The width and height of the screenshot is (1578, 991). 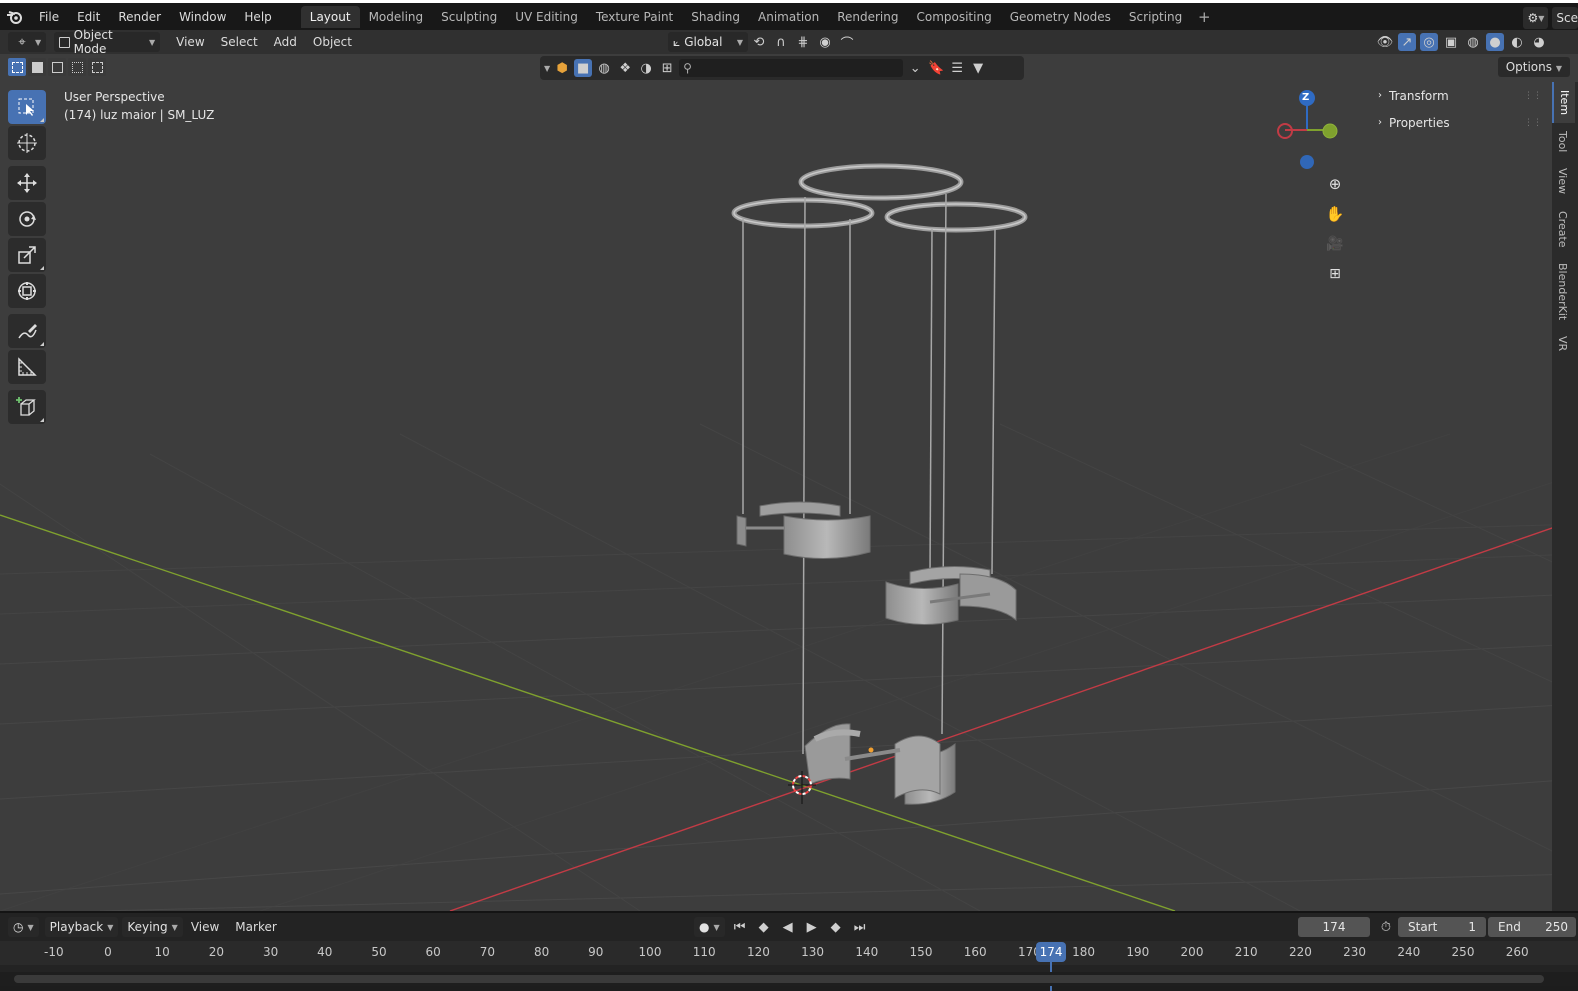 I want to click on mesh-filter-icon: ⬢, so click(x=562, y=68).